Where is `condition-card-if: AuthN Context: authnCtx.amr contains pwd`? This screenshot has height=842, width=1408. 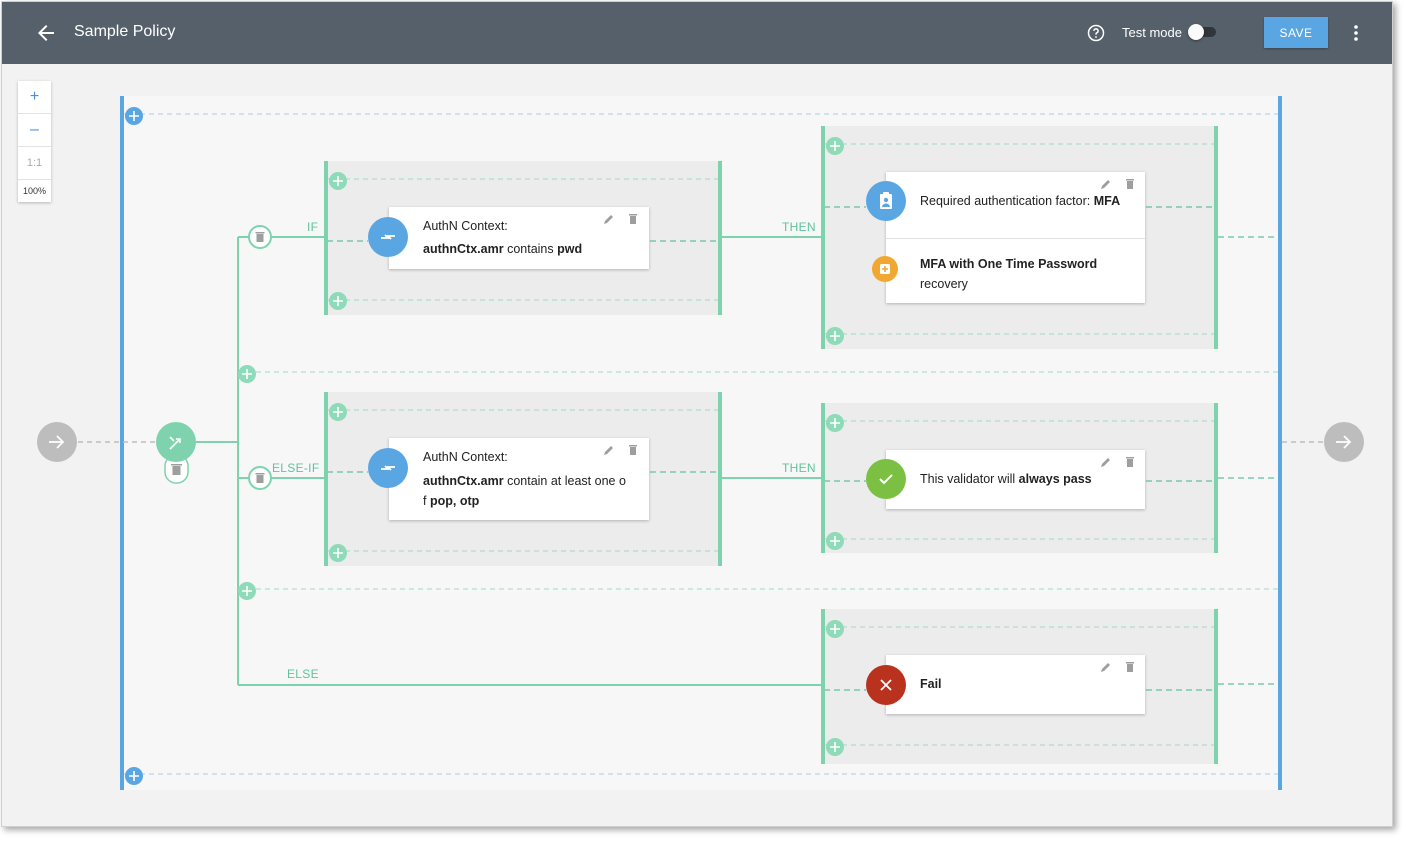
condition-card-if: AuthN Context: authnCtx.amr contains pwd is located at coordinates (519, 238).